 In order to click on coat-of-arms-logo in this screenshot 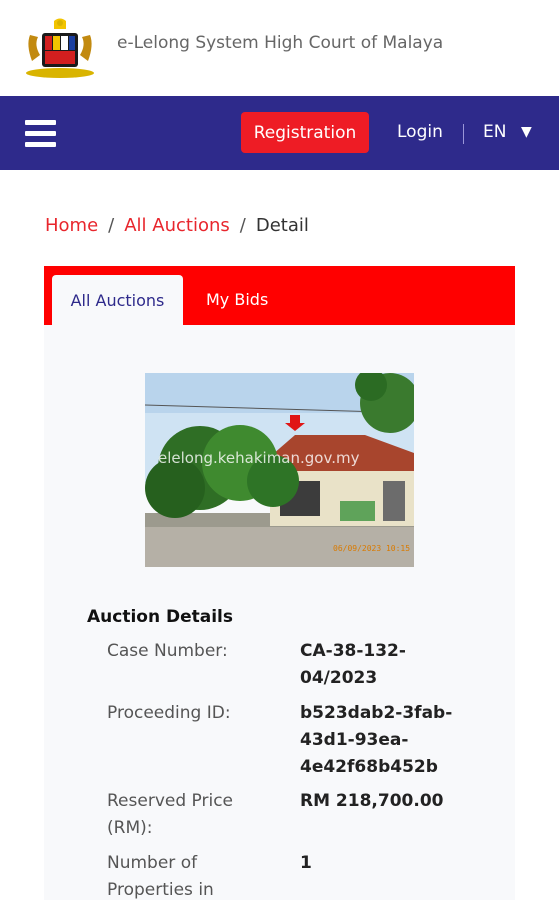, I will do `click(60, 48)`.